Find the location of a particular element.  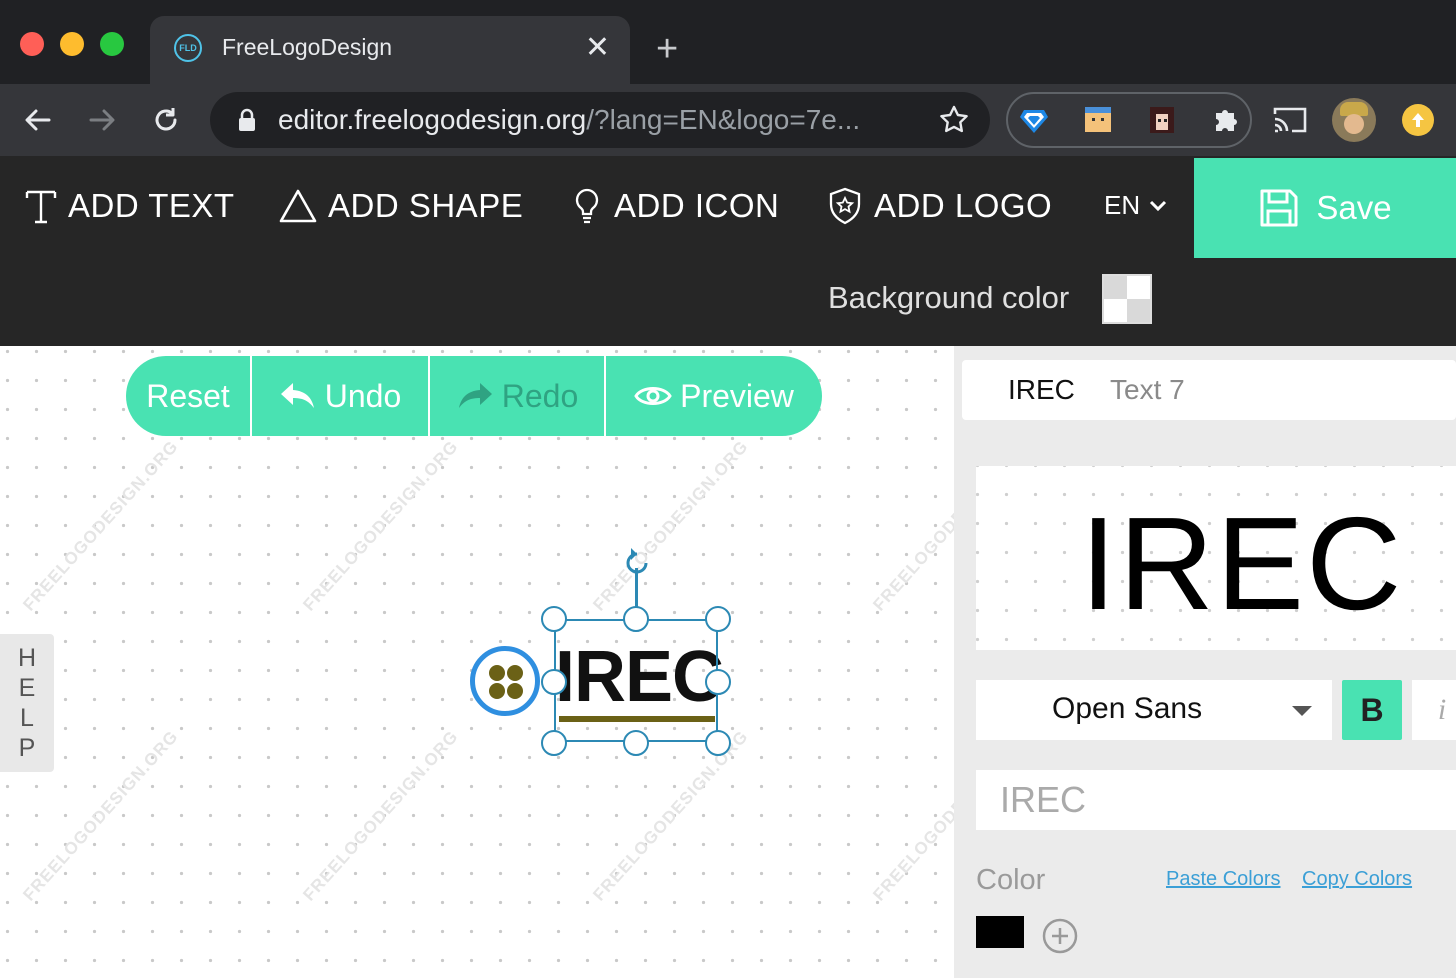

browser-tab-strip: FLD FreeLogoDesign ✕ + is located at coordinates (728, 42).